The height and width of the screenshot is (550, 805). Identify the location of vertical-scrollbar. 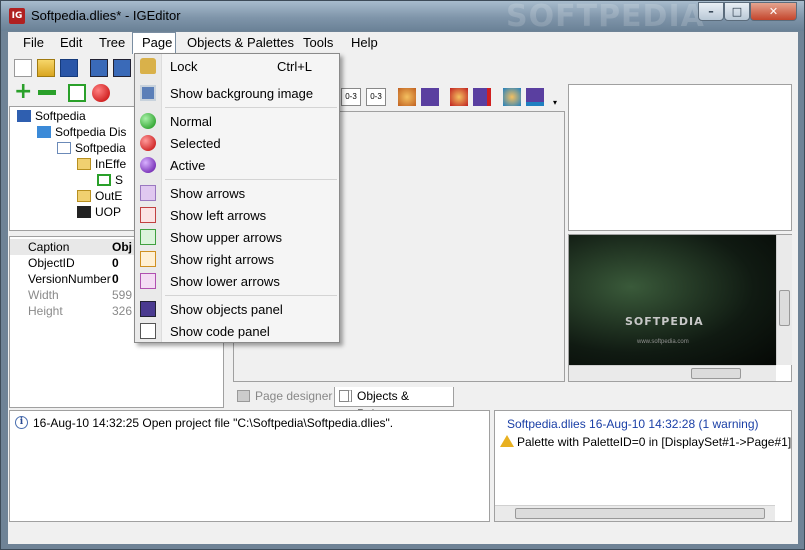
(784, 300).